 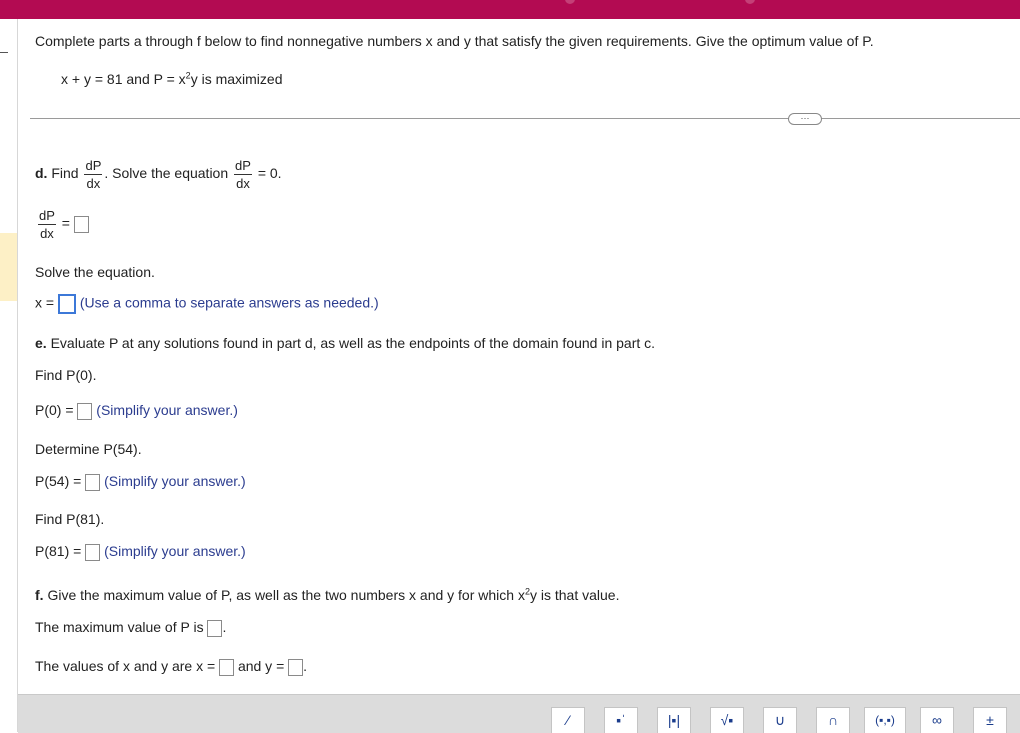 What do you see at coordinates (166, 173) in the screenshot?
I see `solve-prompt-text: . Solve the equation` at bounding box center [166, 173].